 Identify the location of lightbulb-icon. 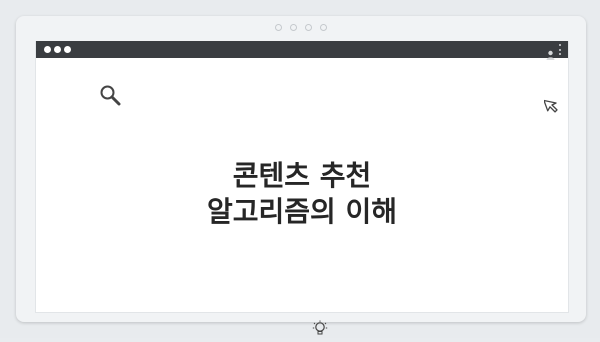
(320, 329).